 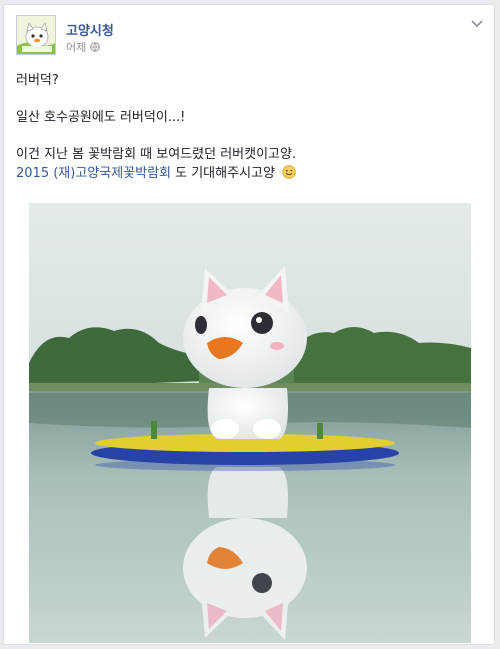 I want to click on smile-emoji-icon, so click(x=289, y=172).